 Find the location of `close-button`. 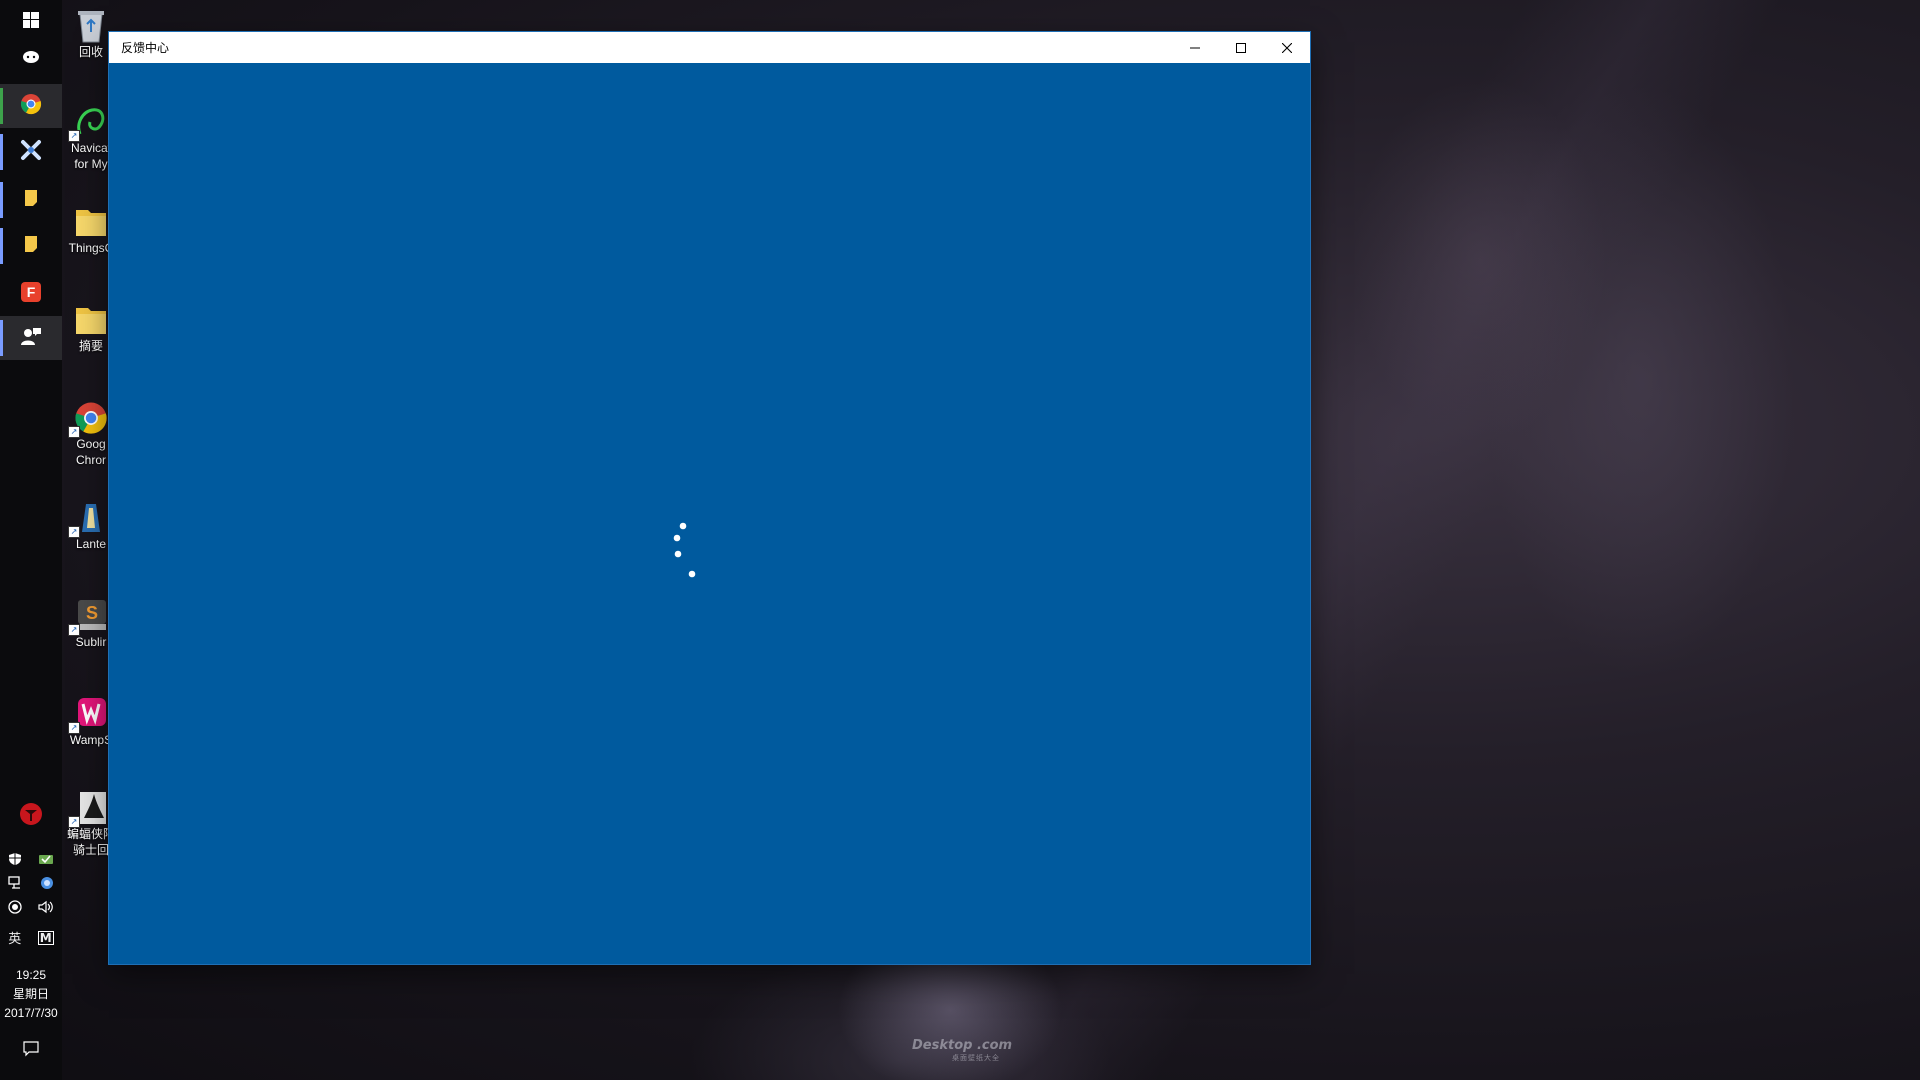

close-button is located at coordinates (1287, 47).